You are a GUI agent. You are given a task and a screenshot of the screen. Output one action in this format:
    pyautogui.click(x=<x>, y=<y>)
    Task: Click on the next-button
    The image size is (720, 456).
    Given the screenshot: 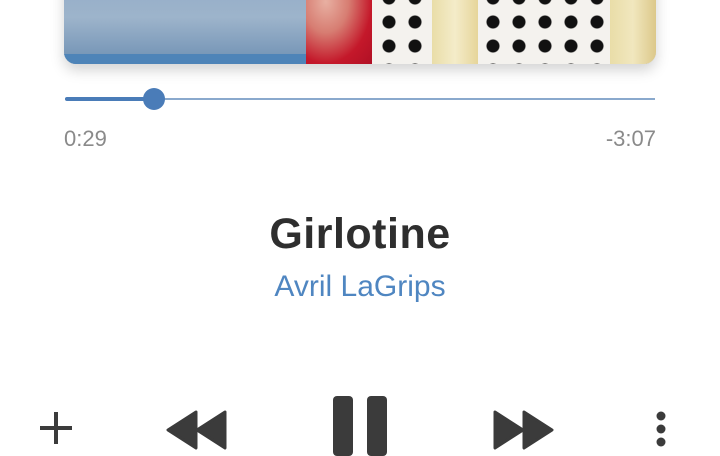 What is the action you would take?
    pyautogui.click(x=523, y=430)
    